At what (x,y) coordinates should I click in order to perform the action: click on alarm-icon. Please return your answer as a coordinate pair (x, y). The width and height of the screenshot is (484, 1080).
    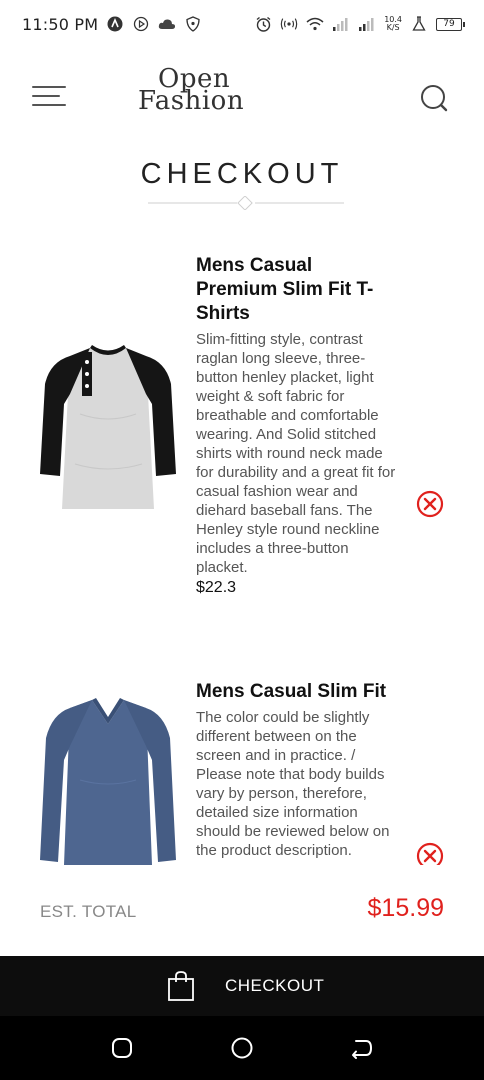
    Looking at the image, I should click on (263, 24).